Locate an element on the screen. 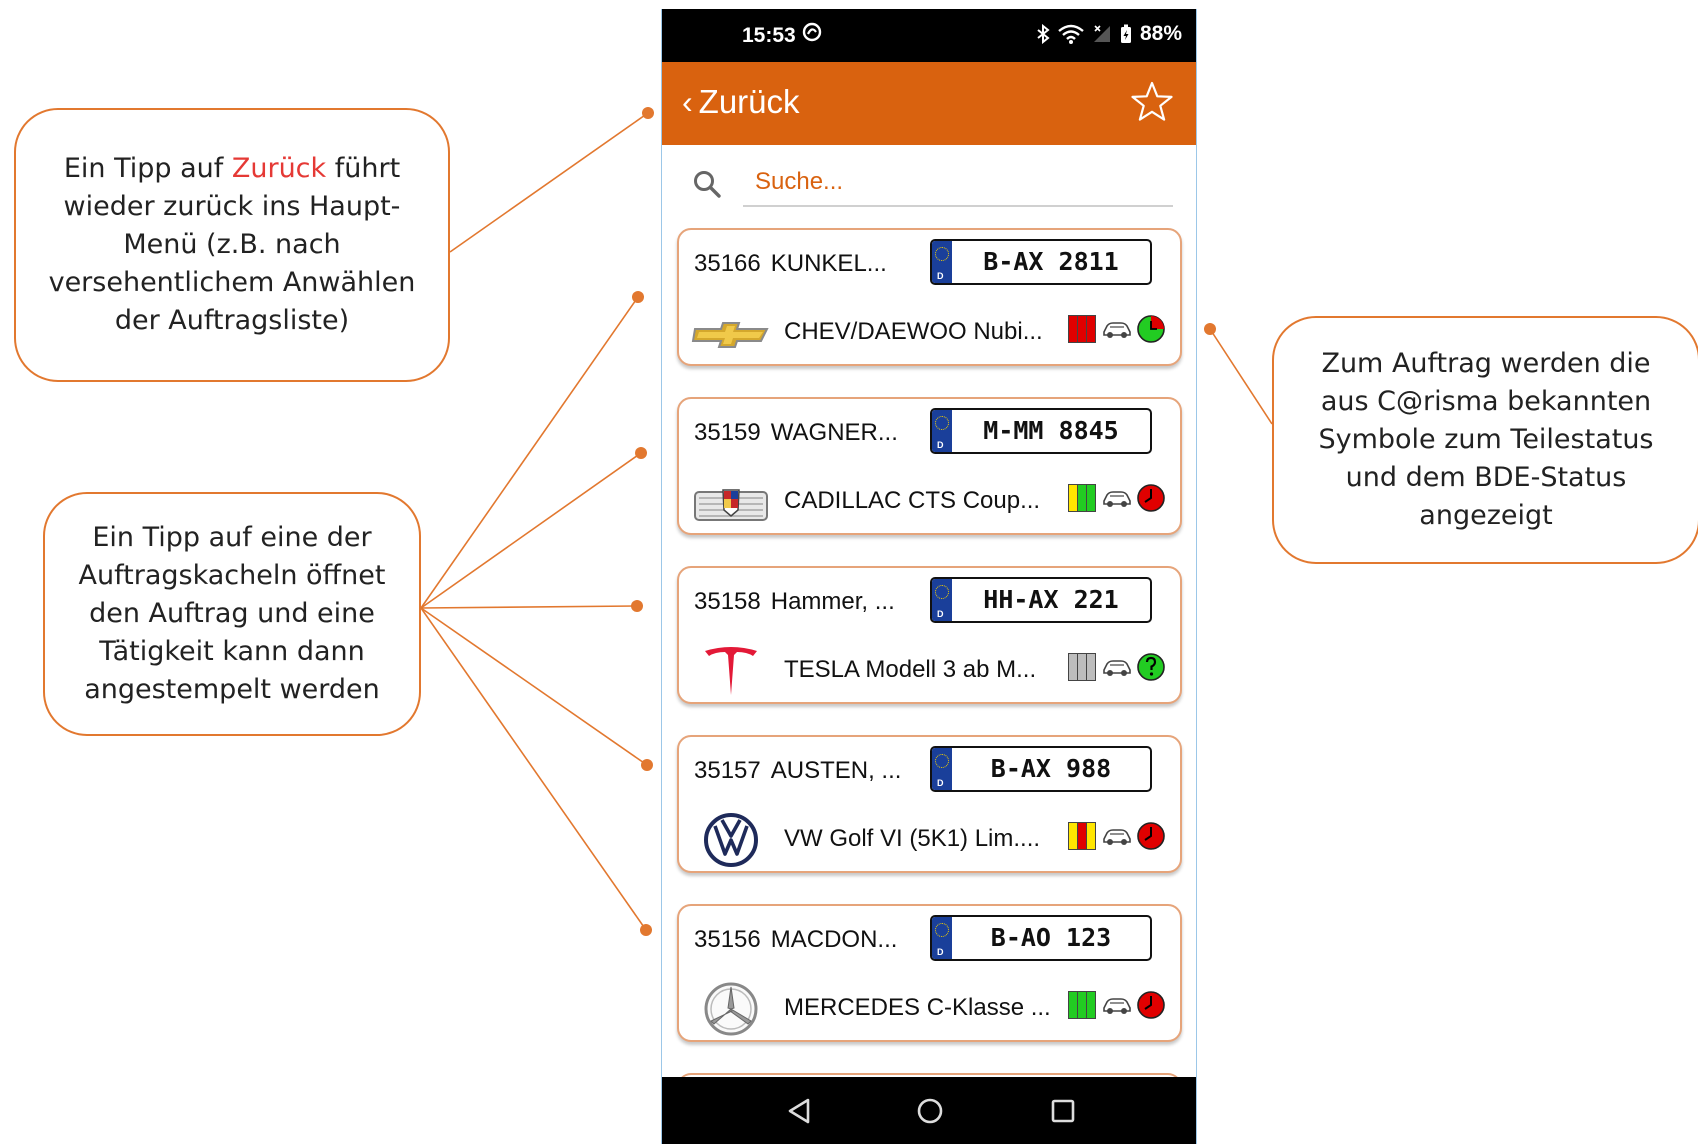 The width and height of the screenshot is (1698, 1144). order-number: 35157 is located at coordinates (727, 770).